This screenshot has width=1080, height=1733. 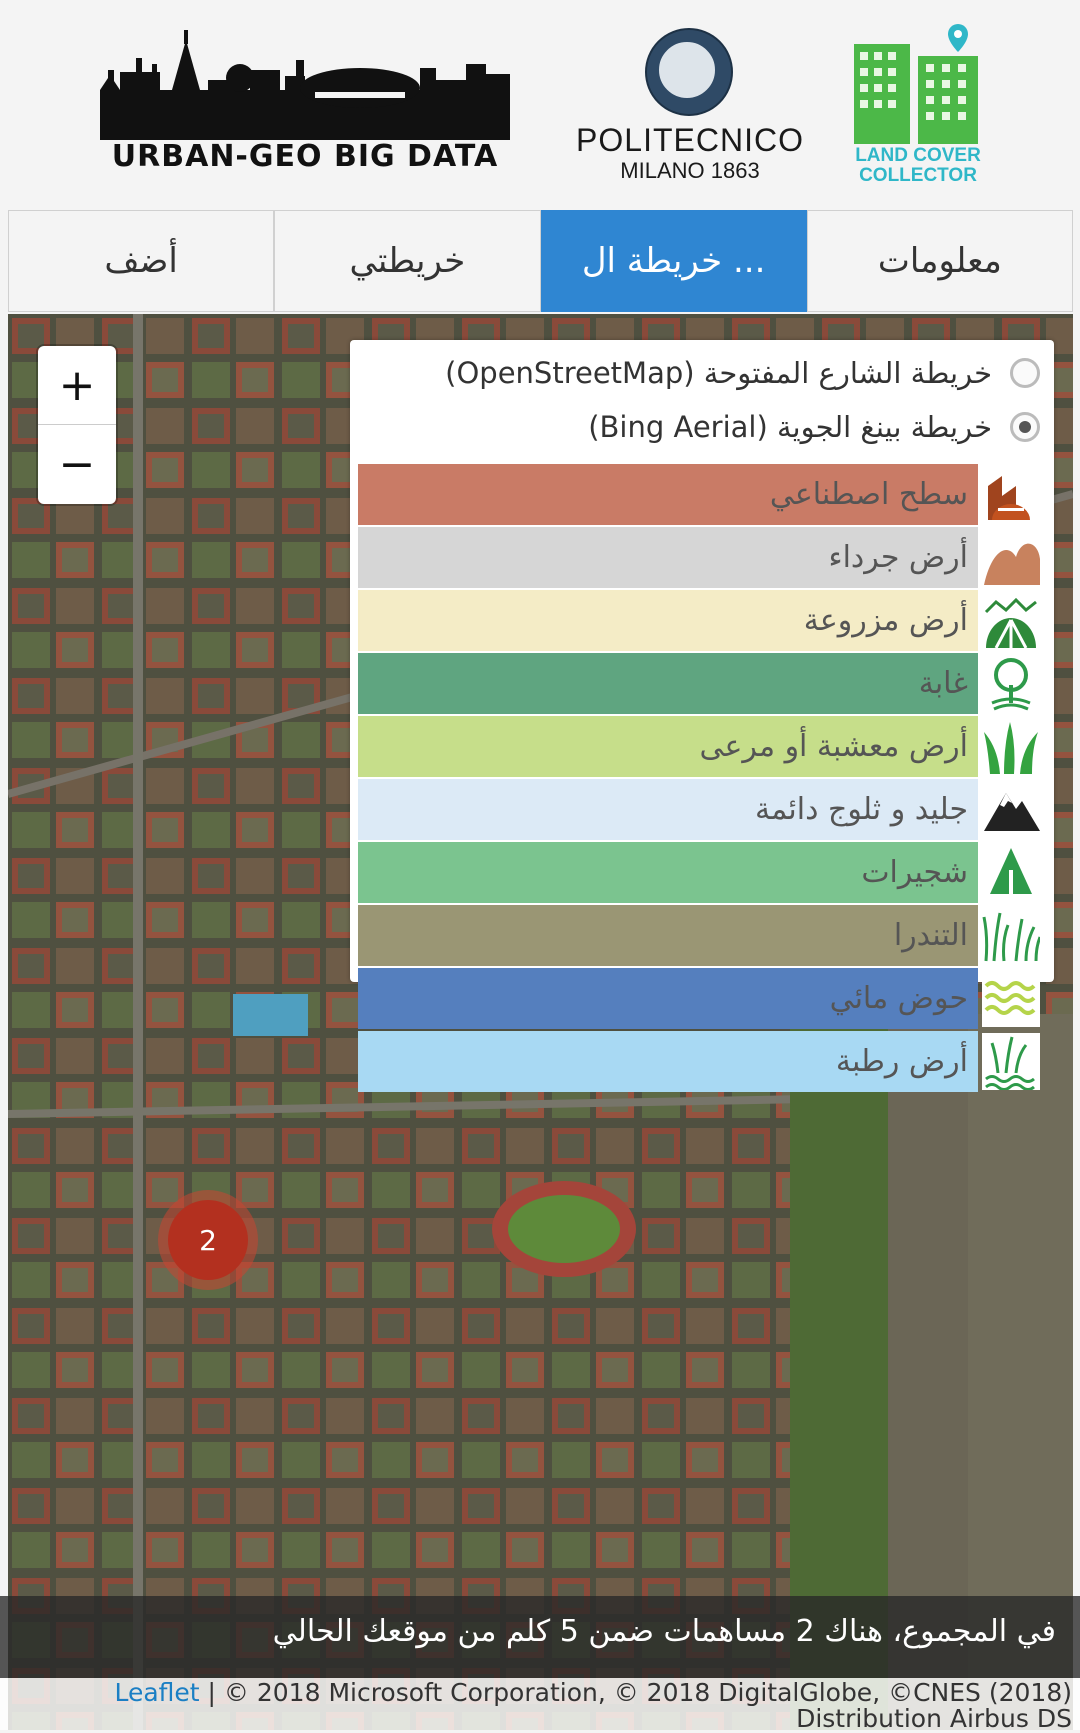 What do you see at coordinates (1011, 620) in the screenshot?
I see `cultivated-field-icon` at bounding box center [1011, 620].